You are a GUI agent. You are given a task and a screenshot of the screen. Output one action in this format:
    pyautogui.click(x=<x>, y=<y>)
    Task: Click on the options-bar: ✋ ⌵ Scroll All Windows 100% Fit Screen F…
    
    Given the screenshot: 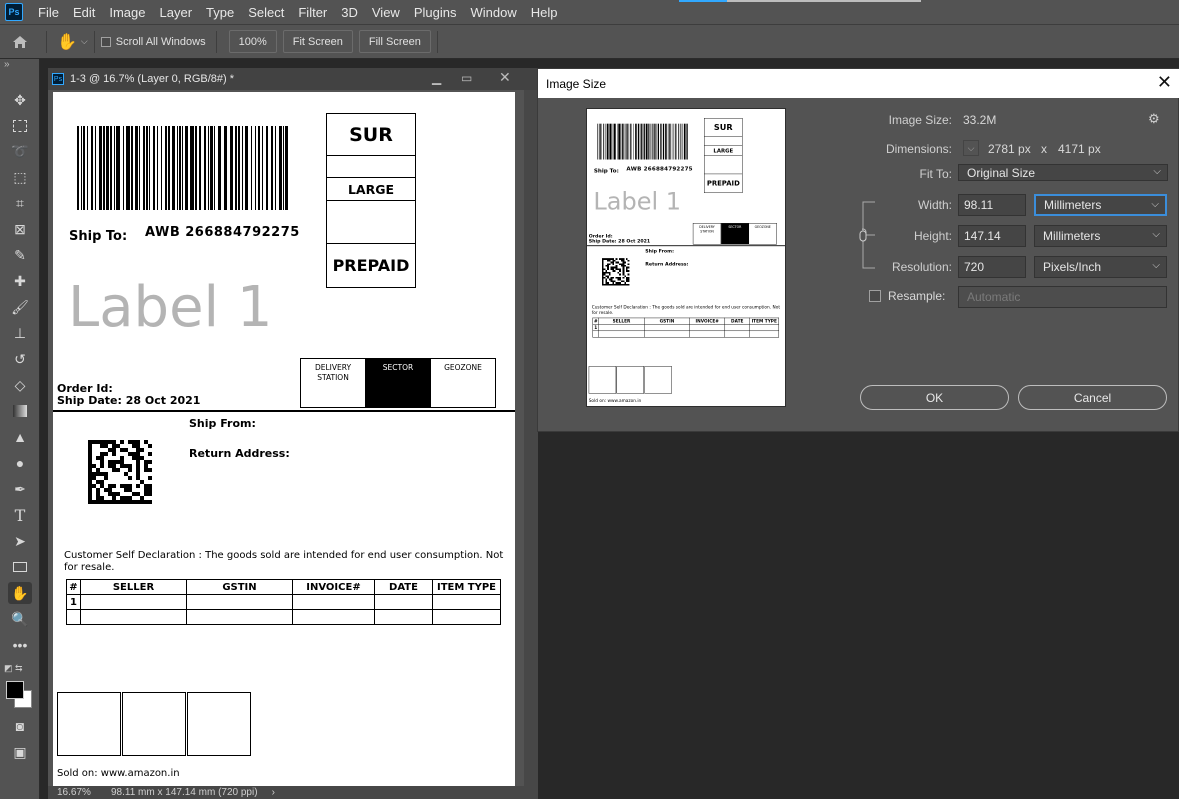 What is the action you would take?
    pyautogui.click(x=589, y=41)
    